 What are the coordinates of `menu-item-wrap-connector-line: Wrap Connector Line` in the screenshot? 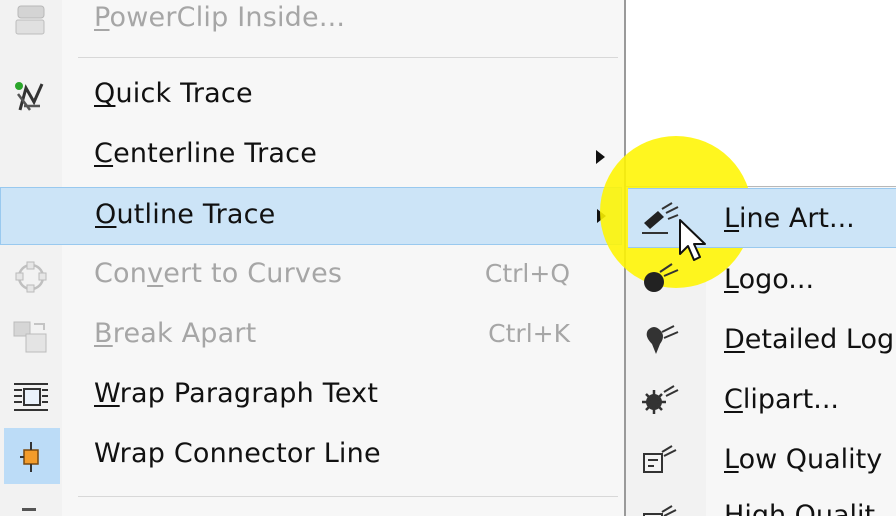 It's located at (311, 456).